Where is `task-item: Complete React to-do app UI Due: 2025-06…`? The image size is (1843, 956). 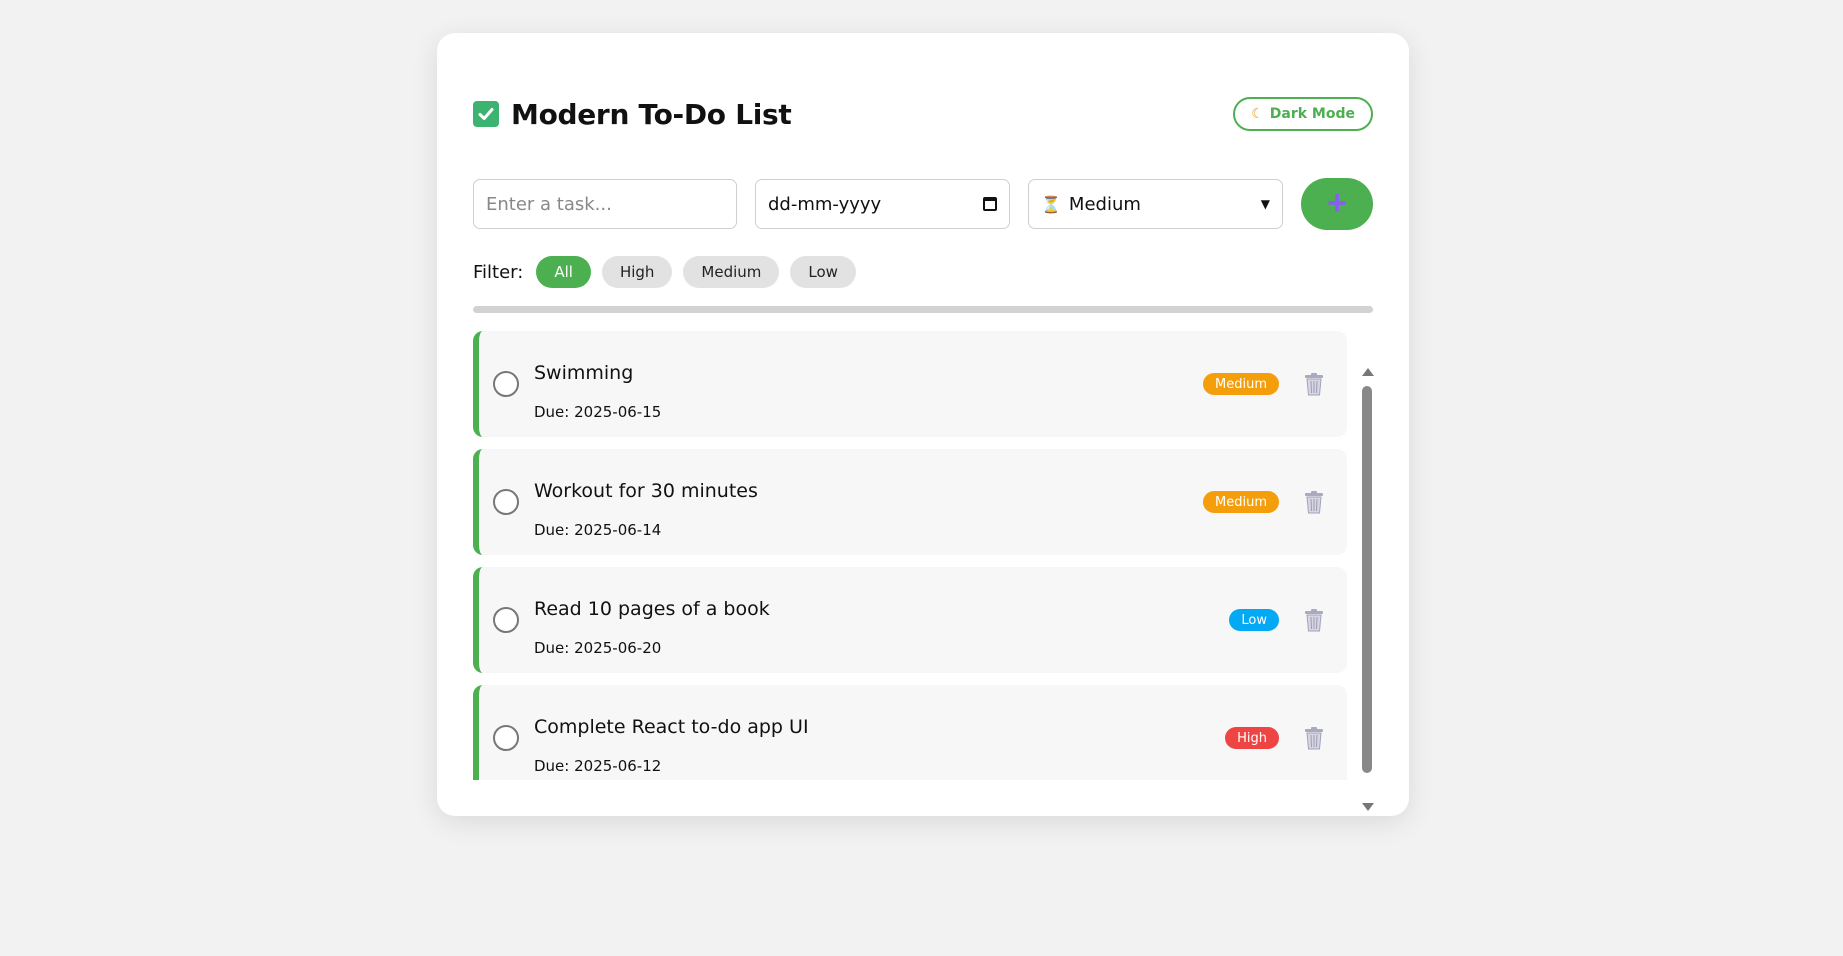
task-item: Complete React to-do app UI Due: 2025-06… is located at coordinates (910, 732).